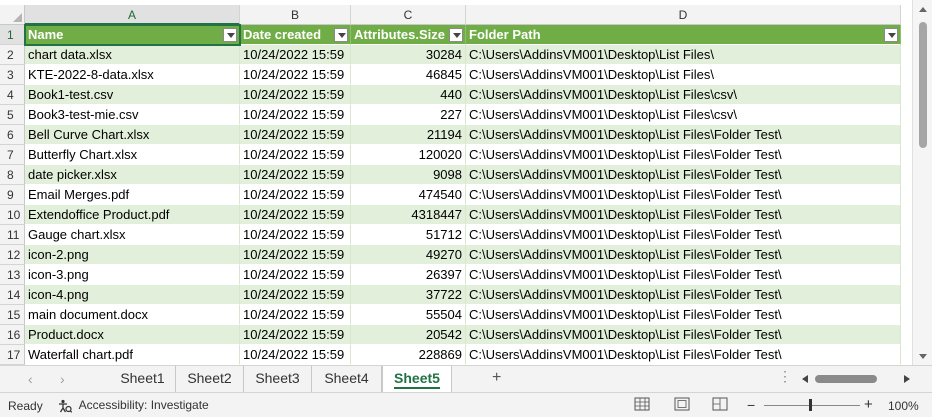  I want to click on scroll-up-icon, so click(923, 9).